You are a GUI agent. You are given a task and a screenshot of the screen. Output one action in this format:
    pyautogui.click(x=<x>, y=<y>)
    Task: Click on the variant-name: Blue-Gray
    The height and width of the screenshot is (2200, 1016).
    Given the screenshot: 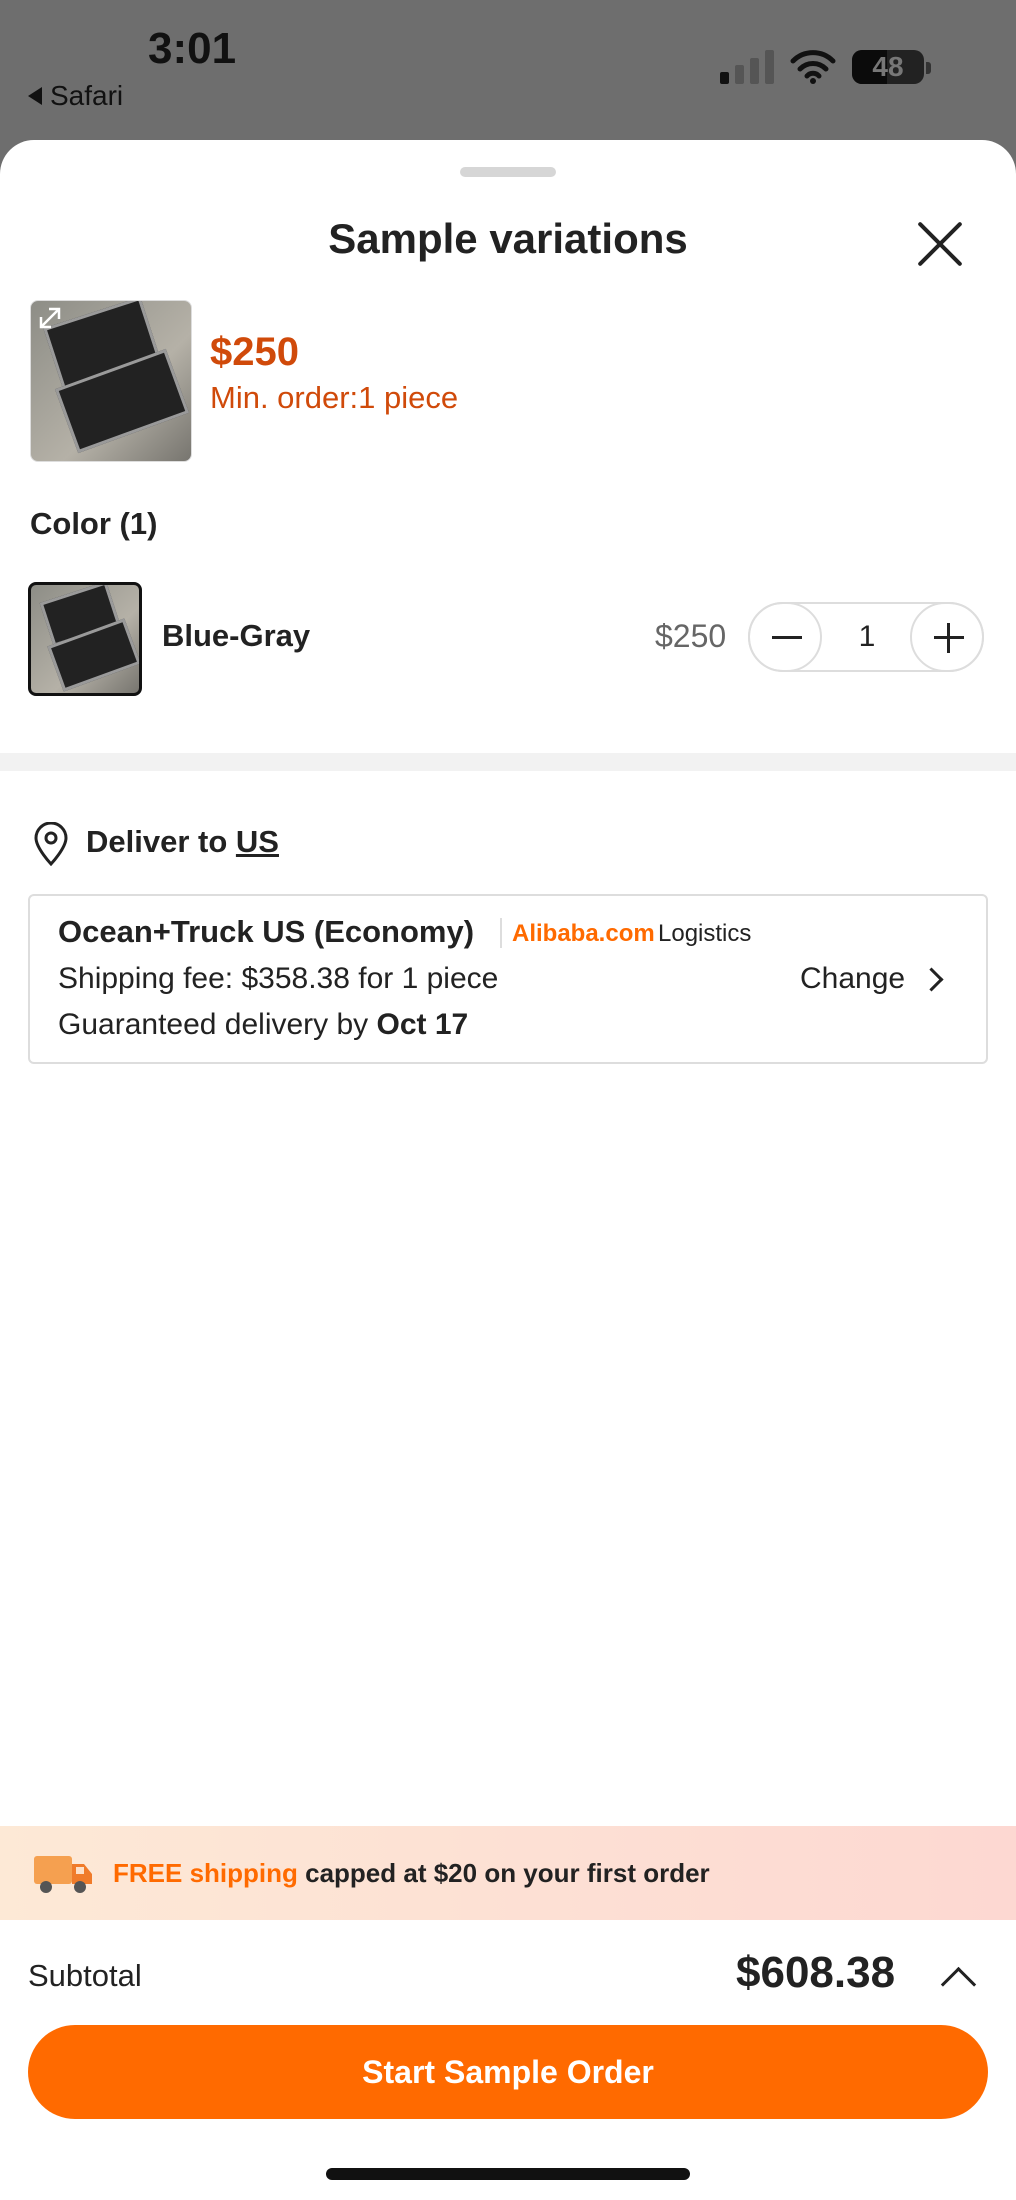 What is the action you would take?
    pyautogui.click(x=236, y=635)
    